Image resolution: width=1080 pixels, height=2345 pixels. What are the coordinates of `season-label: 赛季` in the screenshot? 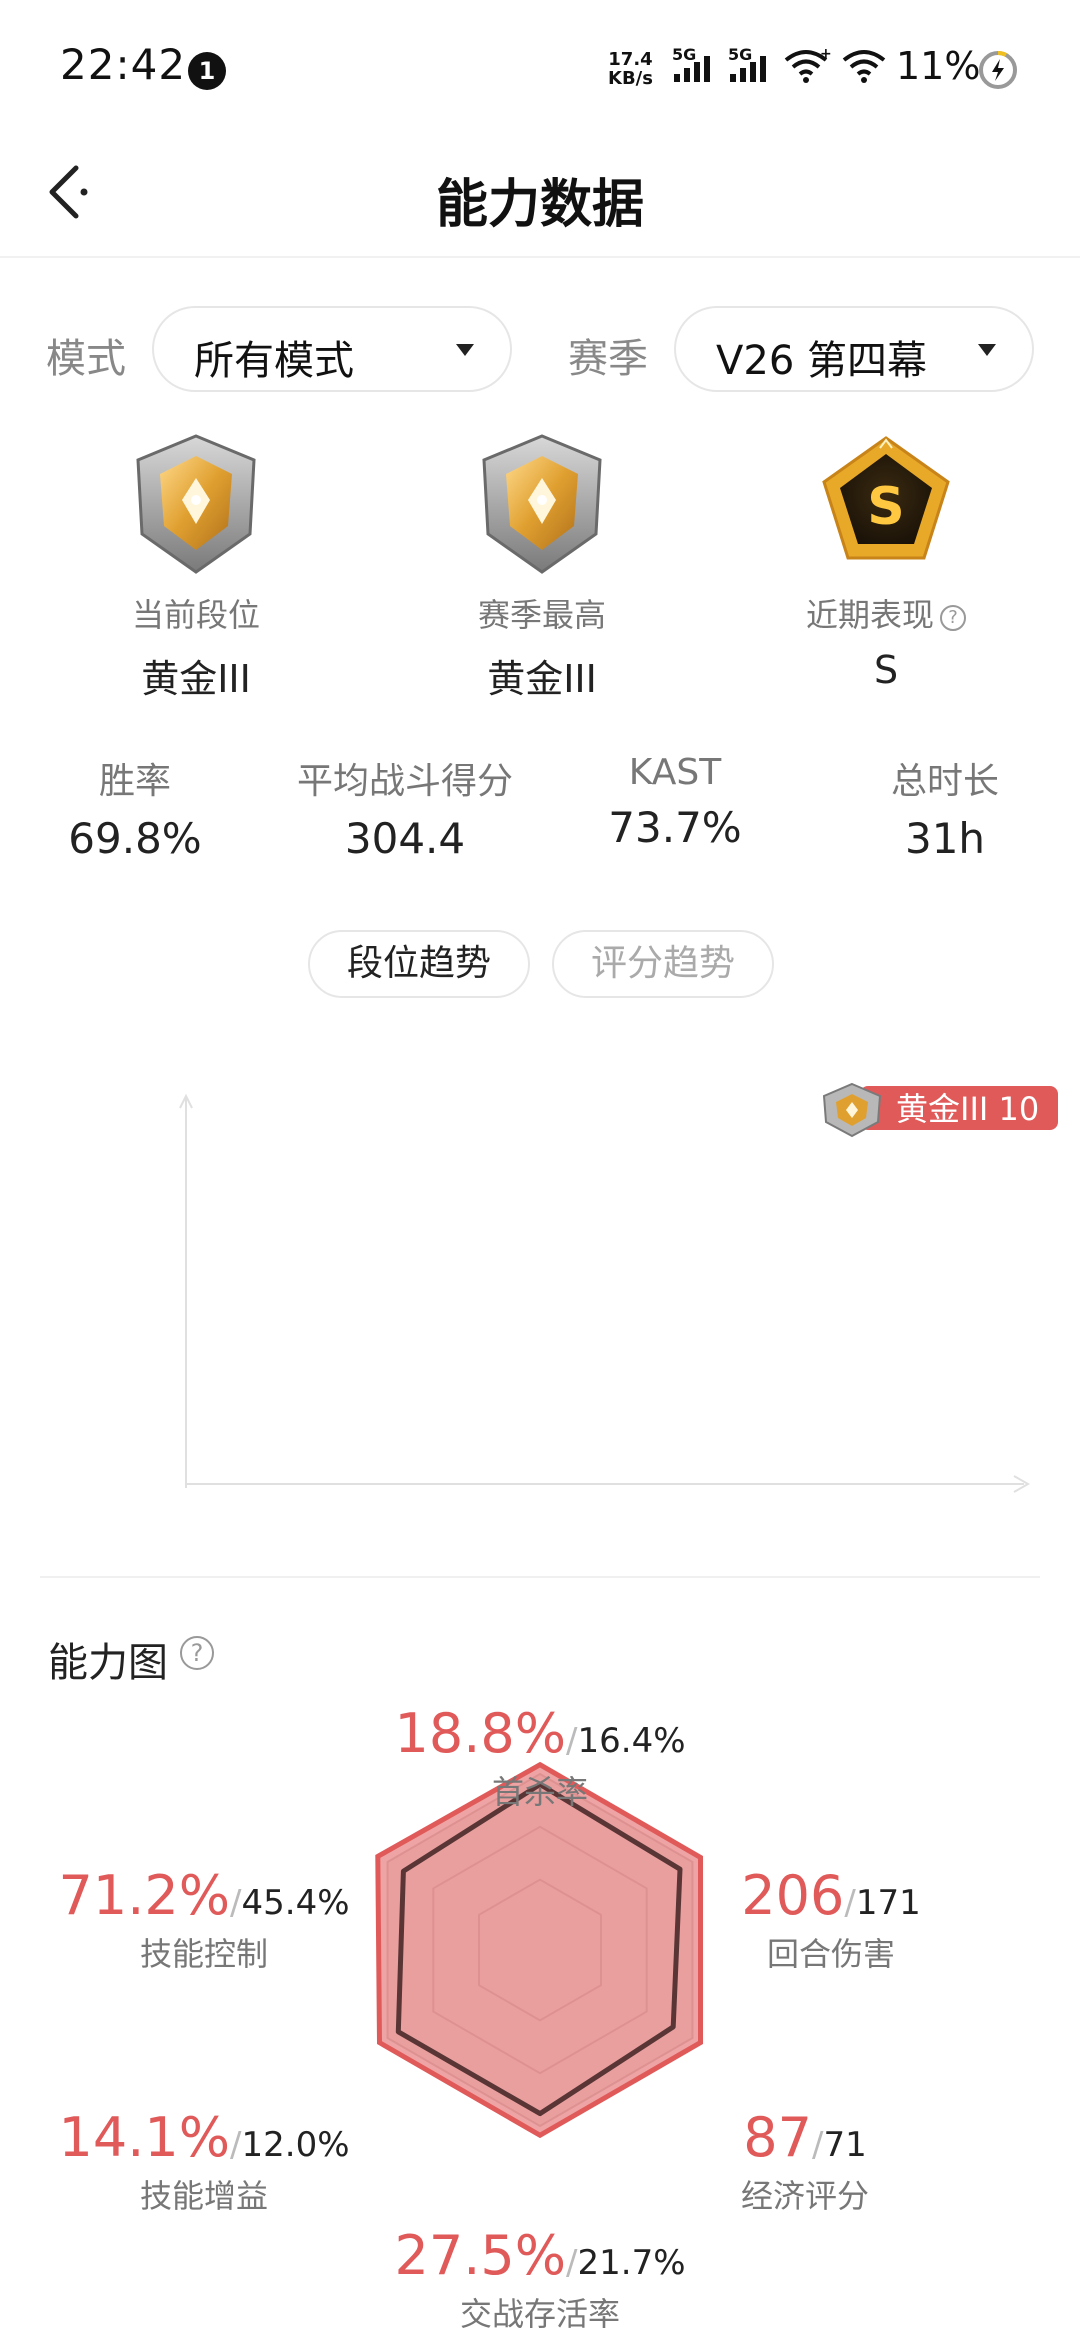 It's located at (608, 359).